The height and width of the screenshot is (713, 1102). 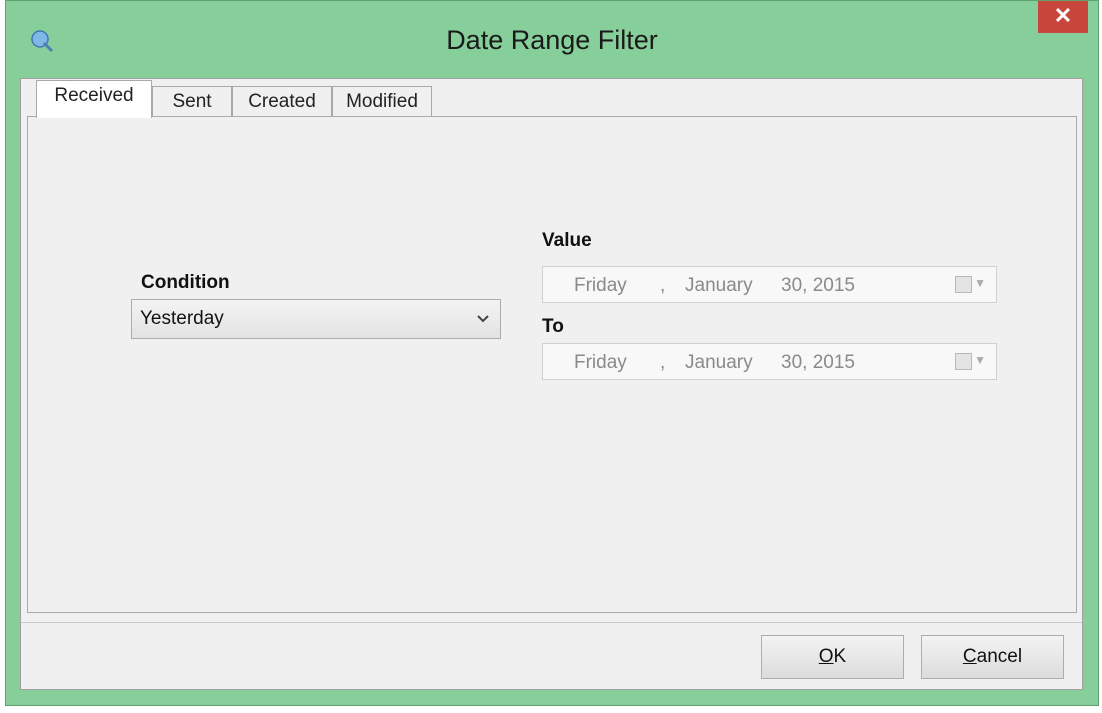 What do you see at coordinates (182, 318) in the screenshot?
I see `condition-value: Yesterday` at bounding box center [182, 318].